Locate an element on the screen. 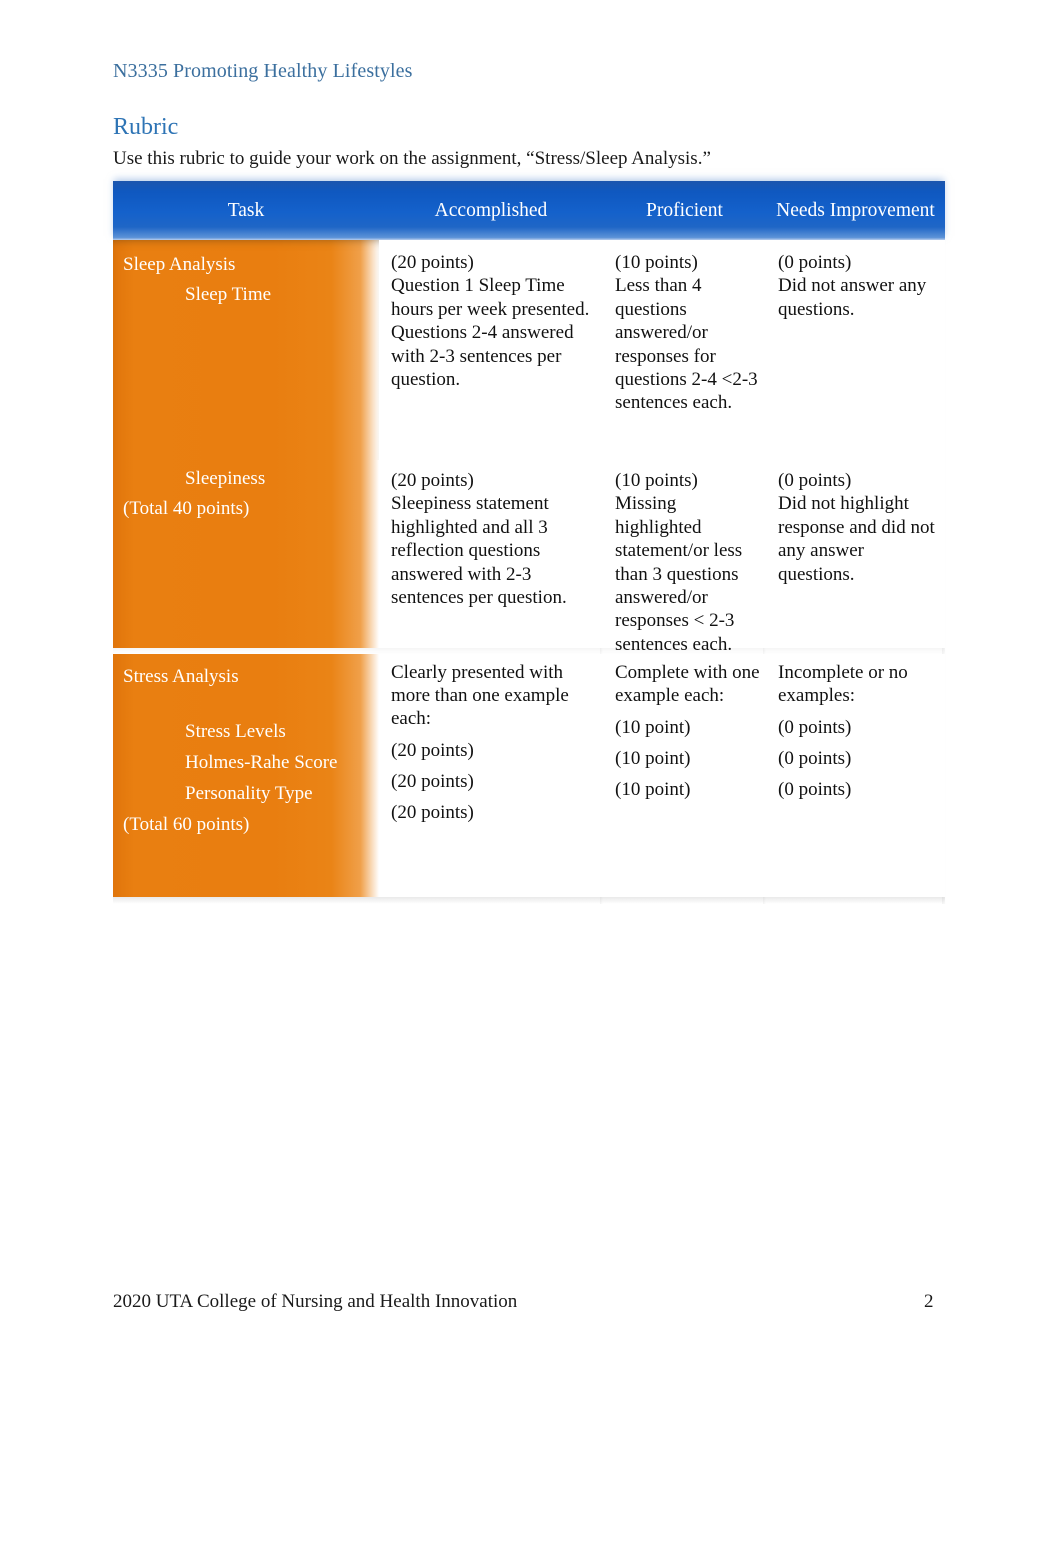 The height and width of the screenshot is (1561, 1062). criteria-text: Did not answer any questions. is located at coordinates (852, 297).